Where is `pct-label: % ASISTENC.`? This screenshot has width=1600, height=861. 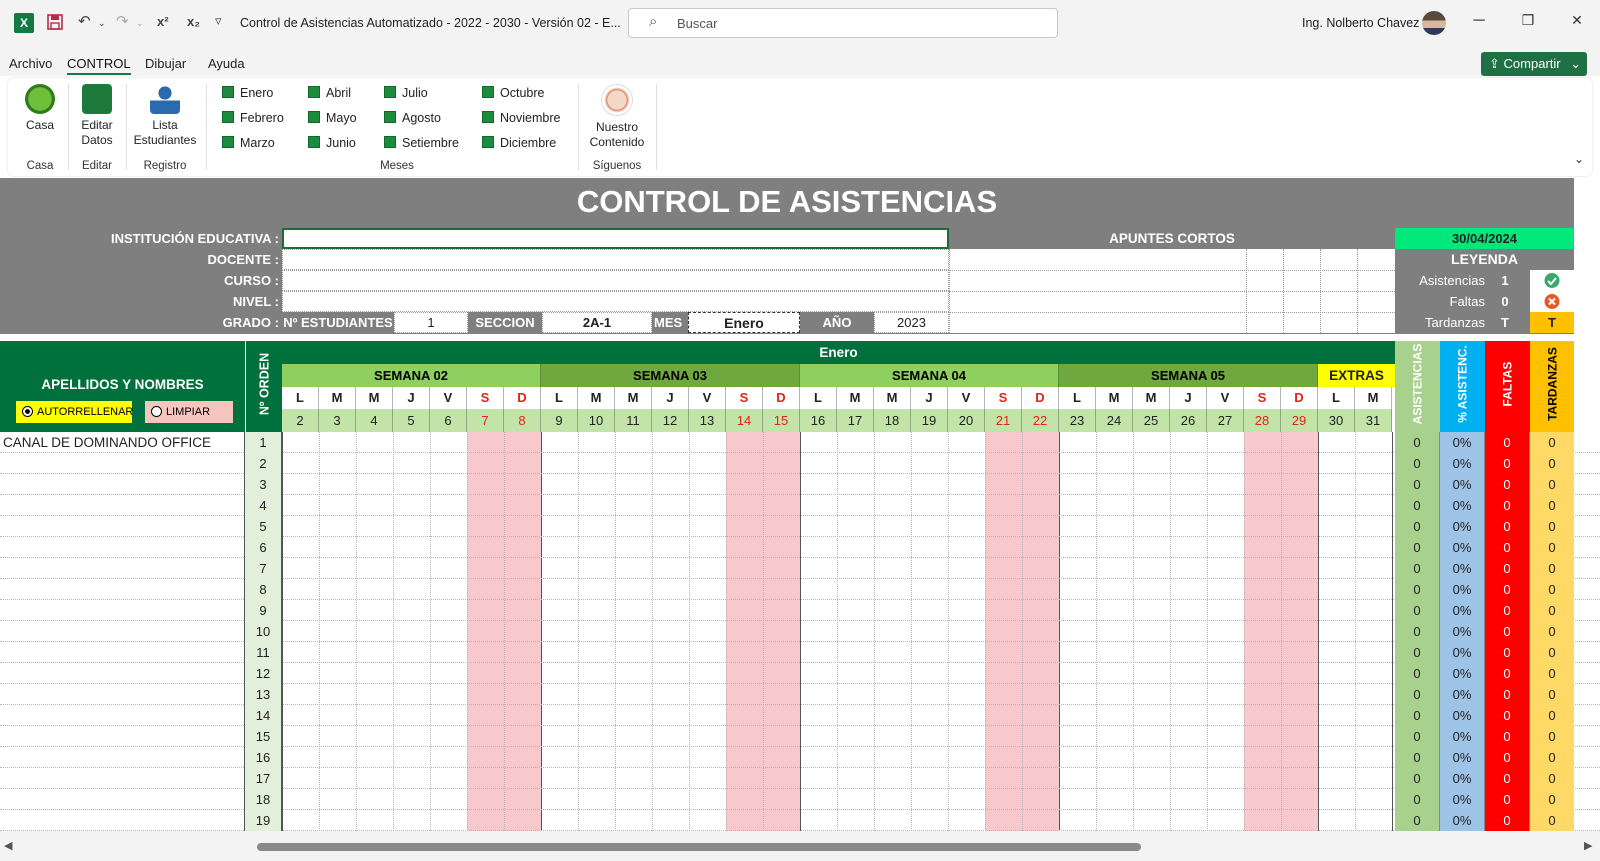 pct-label: % ASISTENC. is located at coordinates (1462, 384).